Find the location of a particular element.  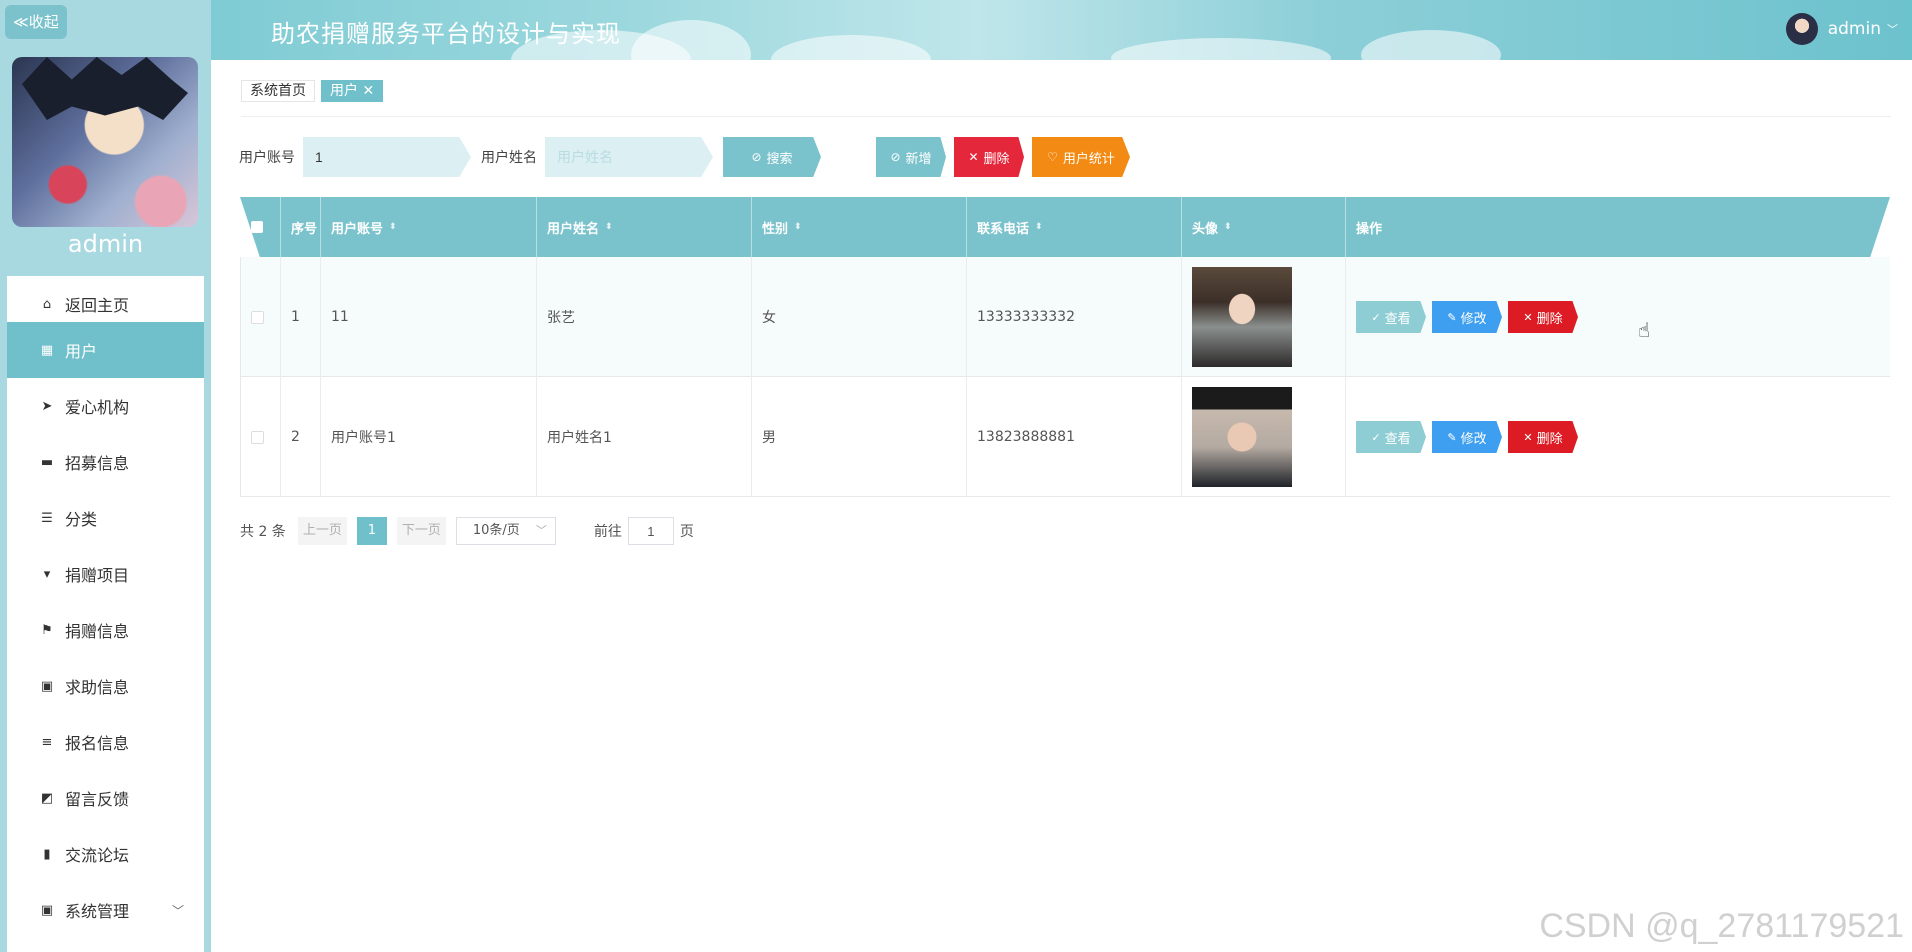

page-title: 助农捐赠服务平台的设计与实现 is located at coordinates (446, 34).